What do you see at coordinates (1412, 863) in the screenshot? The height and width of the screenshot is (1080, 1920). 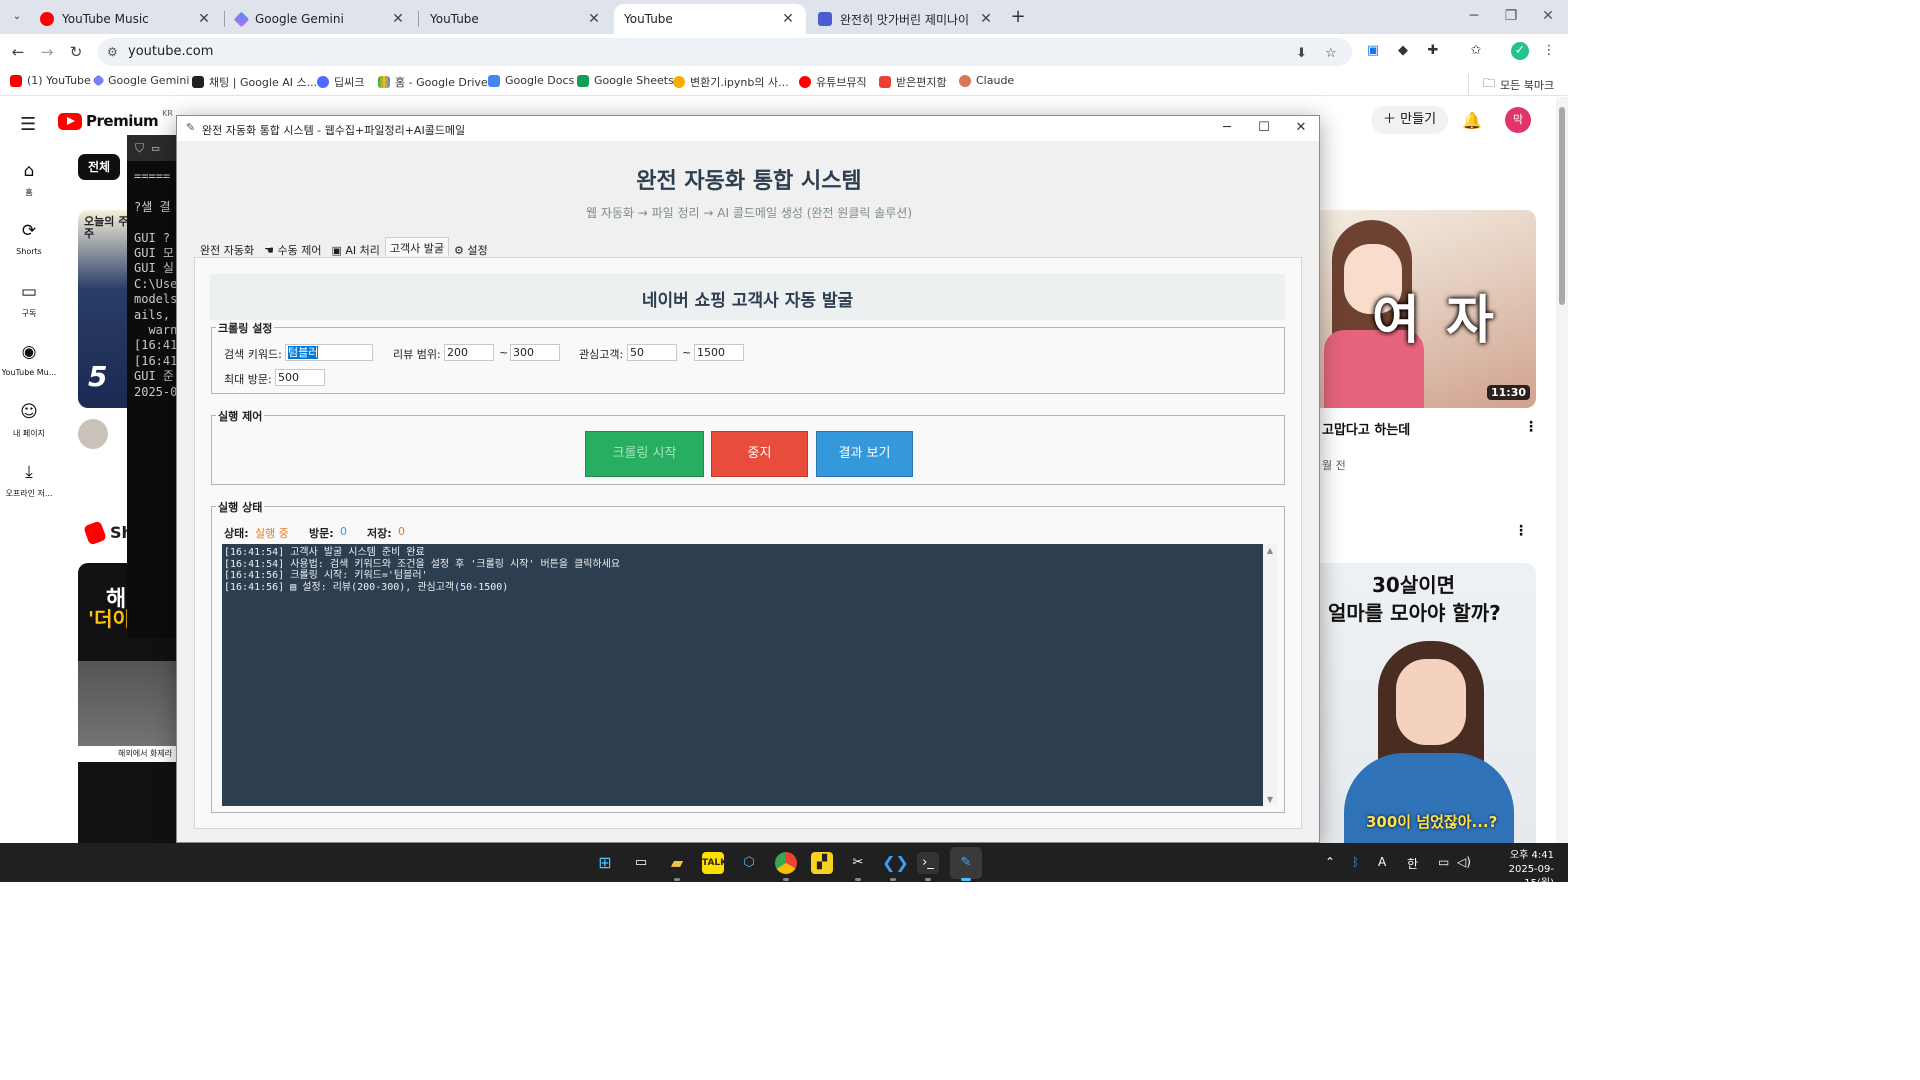 I see `ime-mode-indicator: 한` at bounding box center [1412, 863].